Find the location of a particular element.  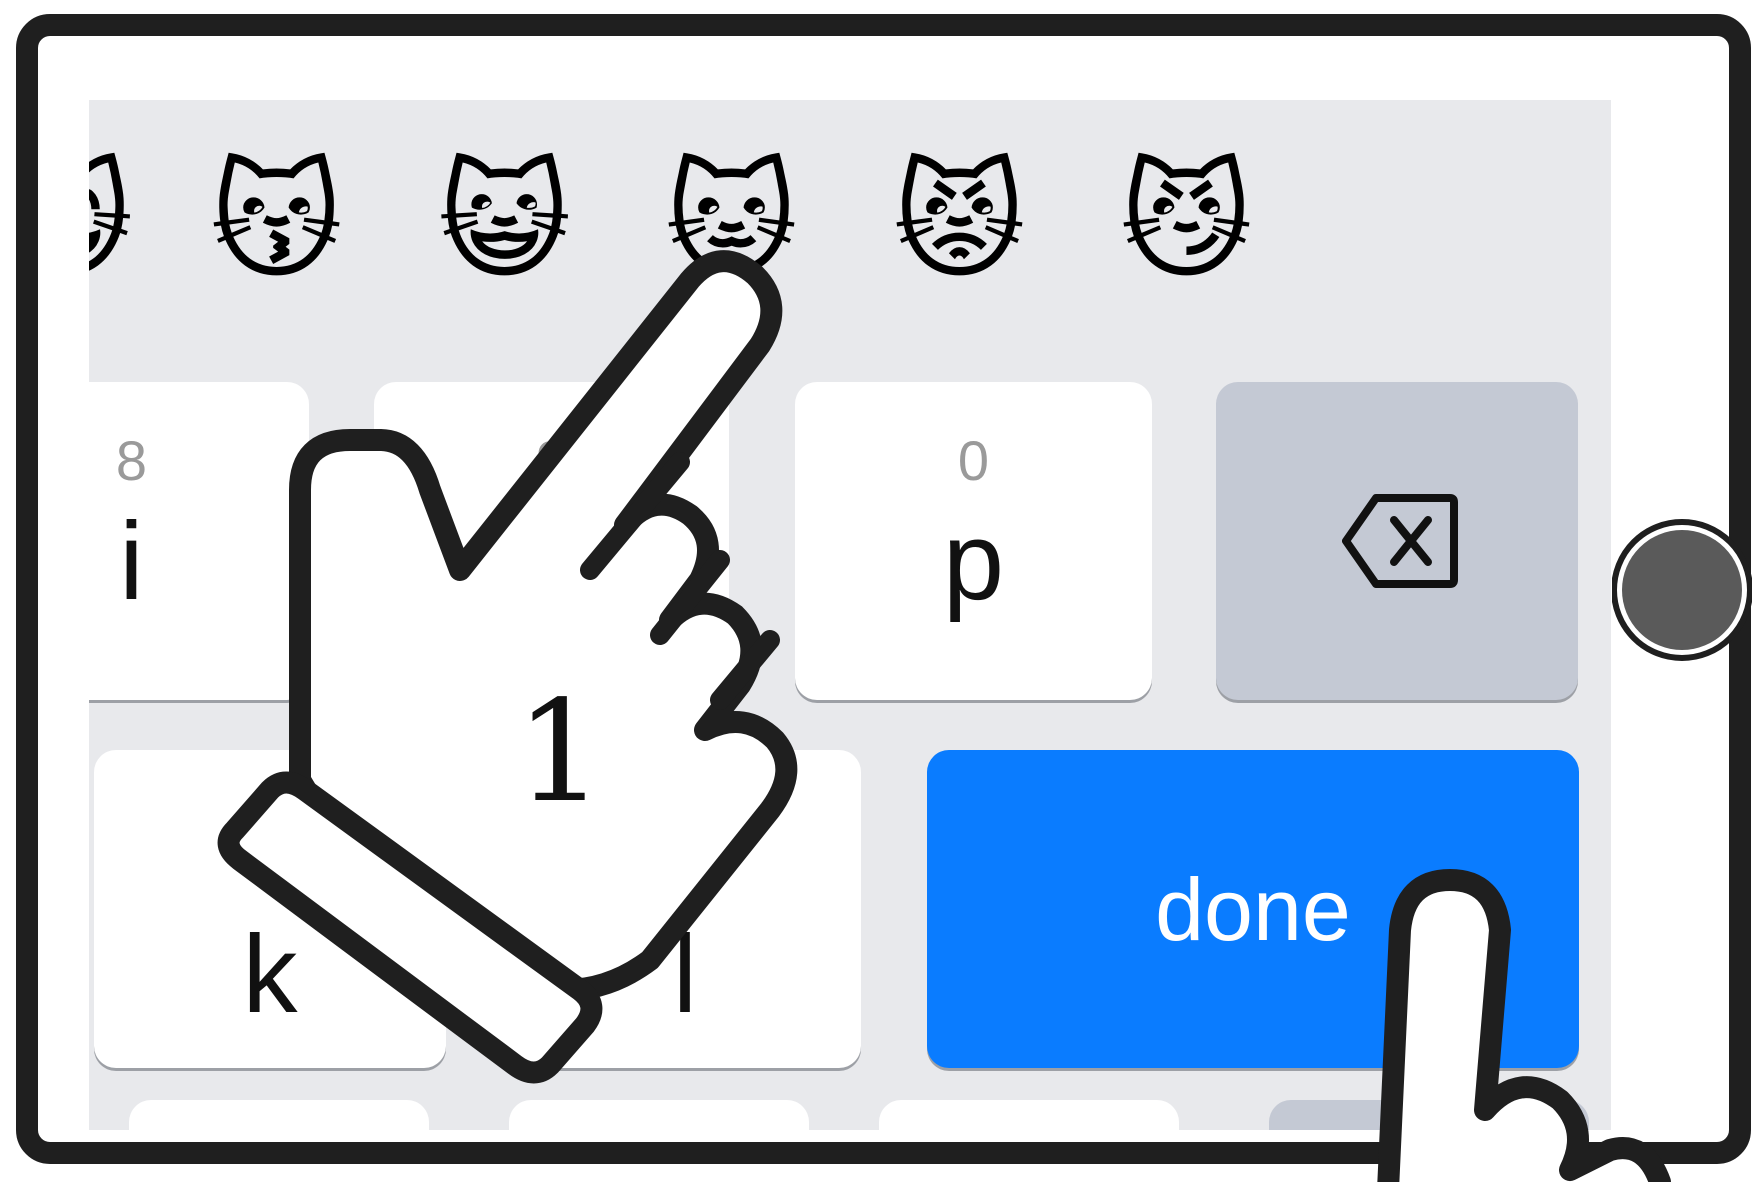

done-button: done is located at coordinates (1253, 909).